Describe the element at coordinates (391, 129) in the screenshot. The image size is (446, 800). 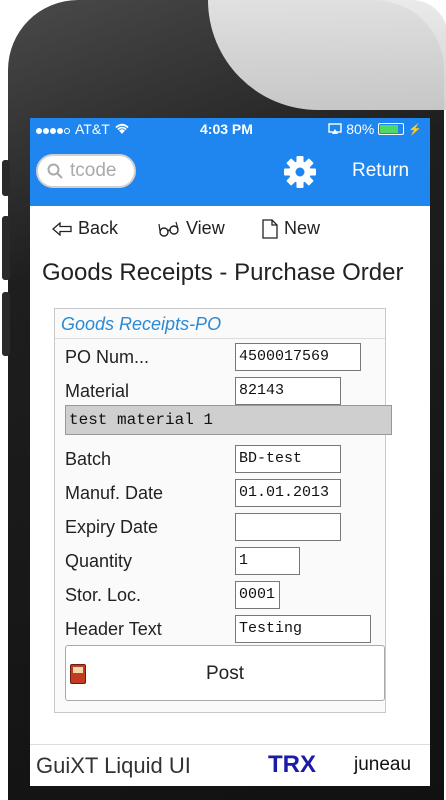
I see `battery-icon` at that location.